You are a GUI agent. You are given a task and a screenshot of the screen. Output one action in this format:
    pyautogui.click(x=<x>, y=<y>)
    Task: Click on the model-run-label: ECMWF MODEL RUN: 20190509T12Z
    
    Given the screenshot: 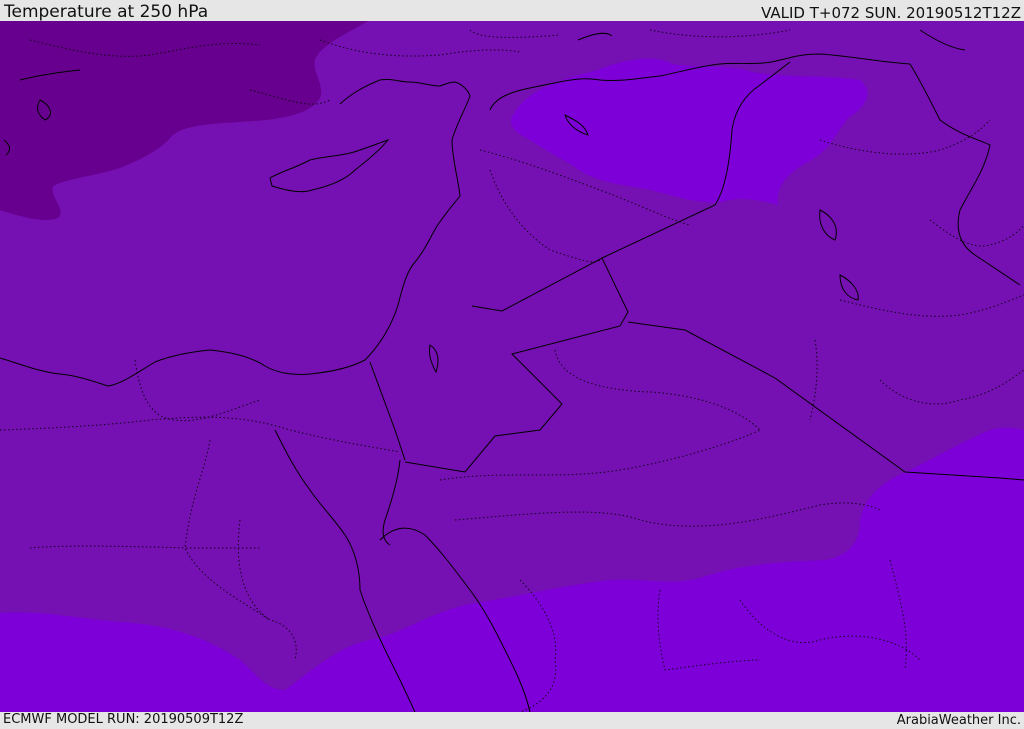 What is the action you would take?
    pyautogui.click(x=123, y=719)
    